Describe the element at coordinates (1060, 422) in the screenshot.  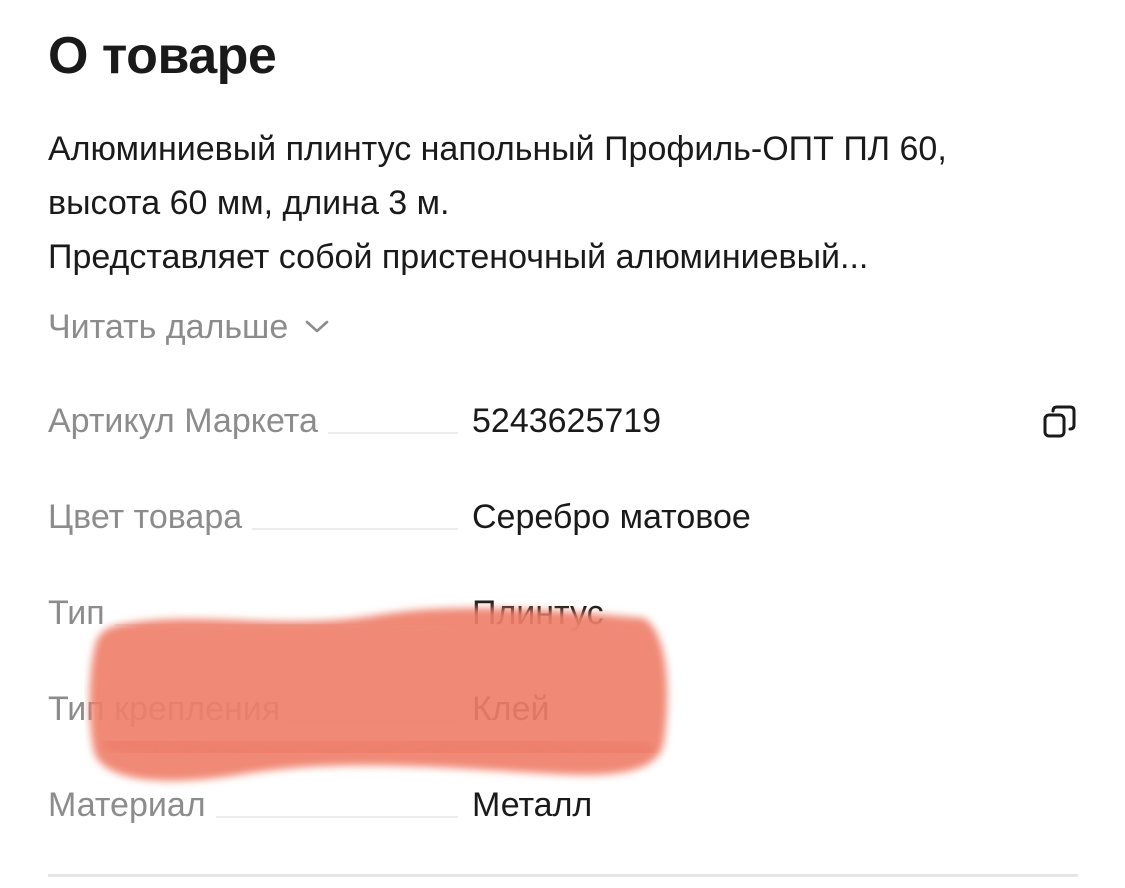
I see `copy-icon` at that location.